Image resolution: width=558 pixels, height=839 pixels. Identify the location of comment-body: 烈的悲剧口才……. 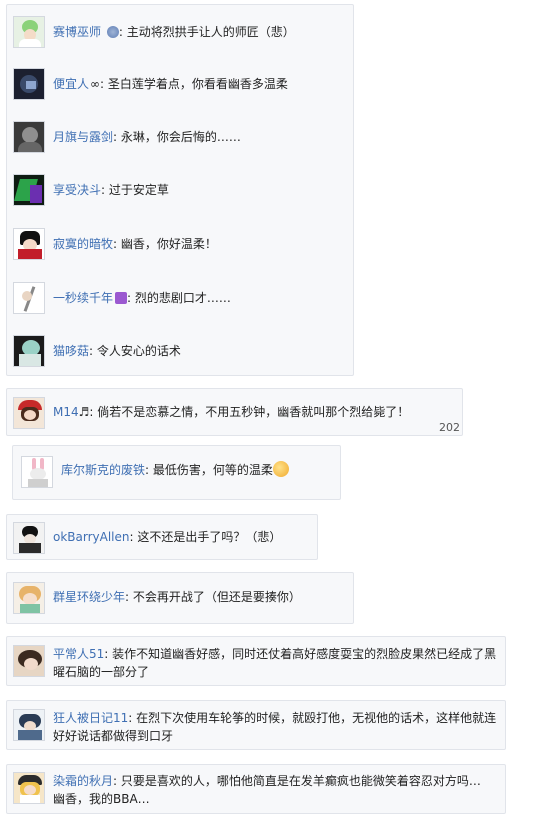
(182, 298).